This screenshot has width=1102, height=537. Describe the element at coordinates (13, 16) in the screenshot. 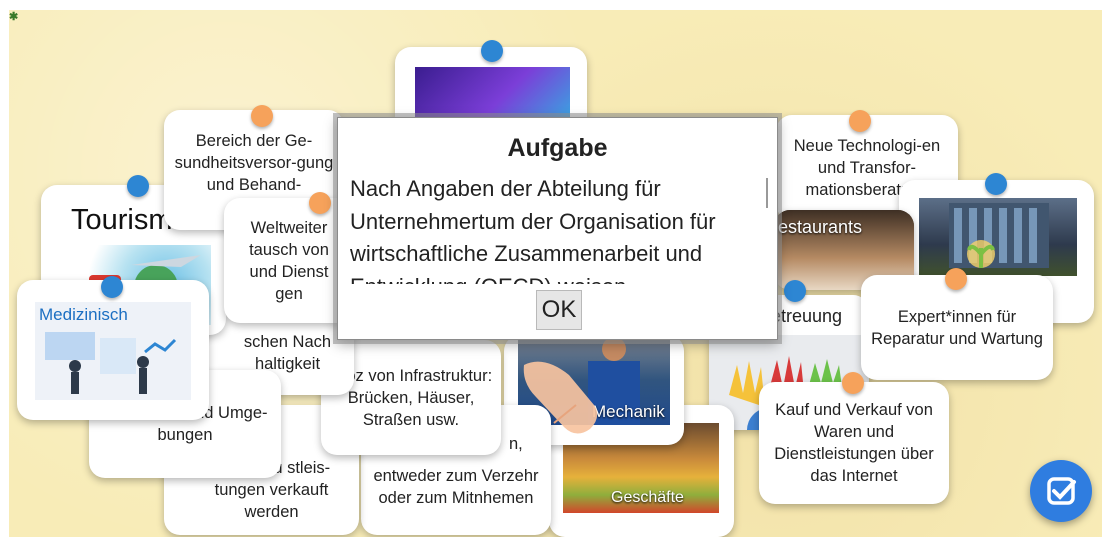

I see `help-icon: ✱` at that location.